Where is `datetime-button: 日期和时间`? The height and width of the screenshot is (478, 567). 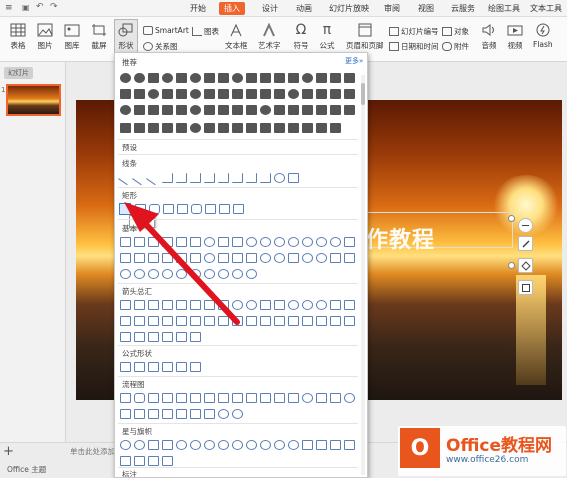
datetime-button: 日期和时间 is located at coordinates (414, 46).